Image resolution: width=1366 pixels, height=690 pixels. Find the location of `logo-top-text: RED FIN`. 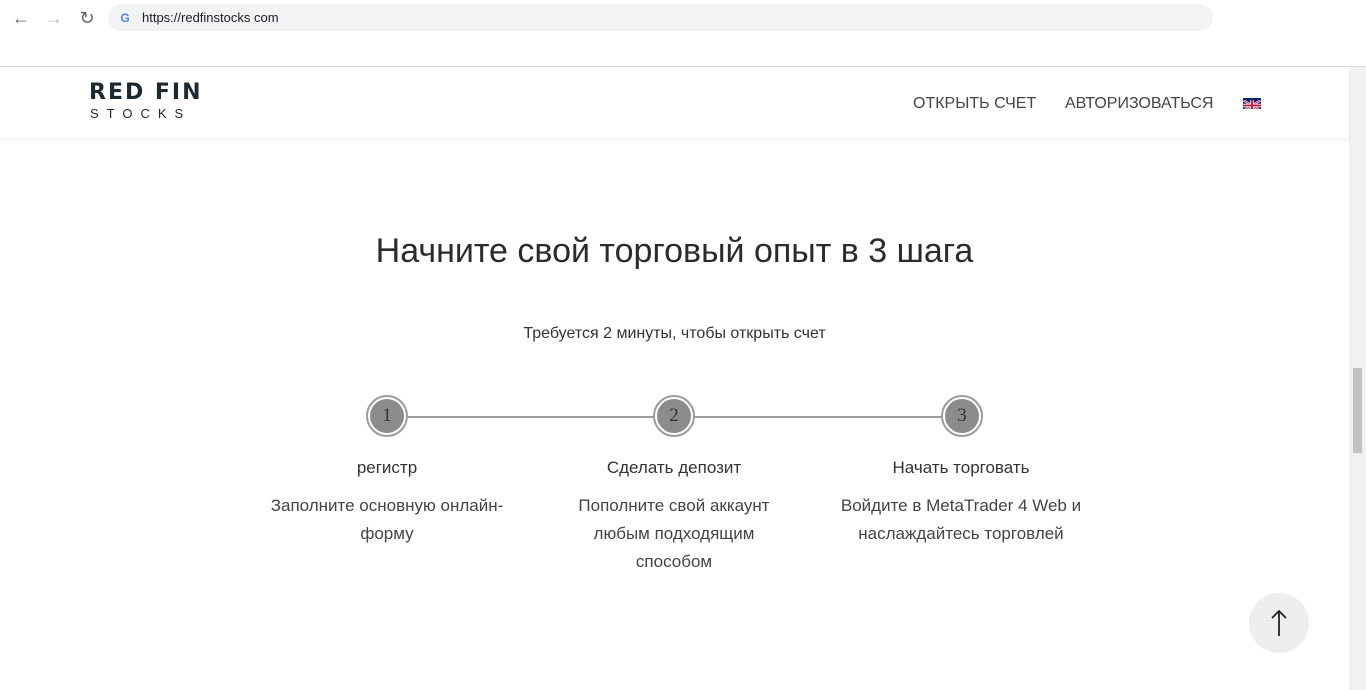

logo-top-text: RED FIN is located at coordinates (146, 92).